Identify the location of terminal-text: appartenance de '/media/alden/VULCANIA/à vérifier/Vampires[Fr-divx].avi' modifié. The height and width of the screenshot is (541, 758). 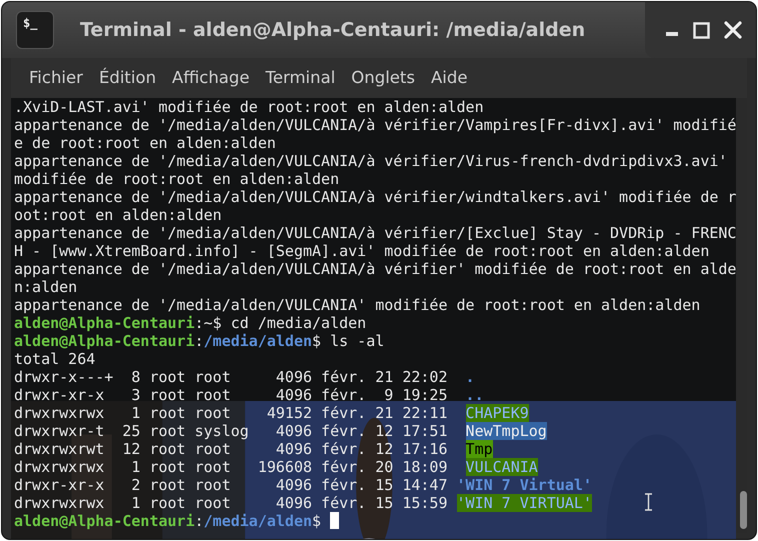
(375, 125).